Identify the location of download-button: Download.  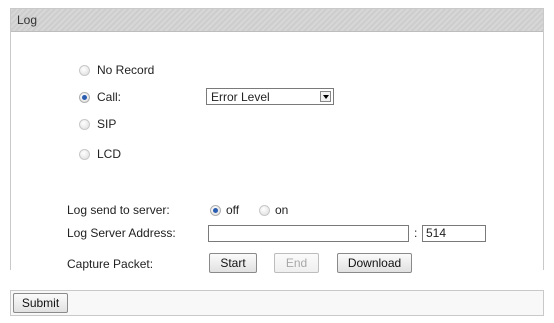
(374, 263).